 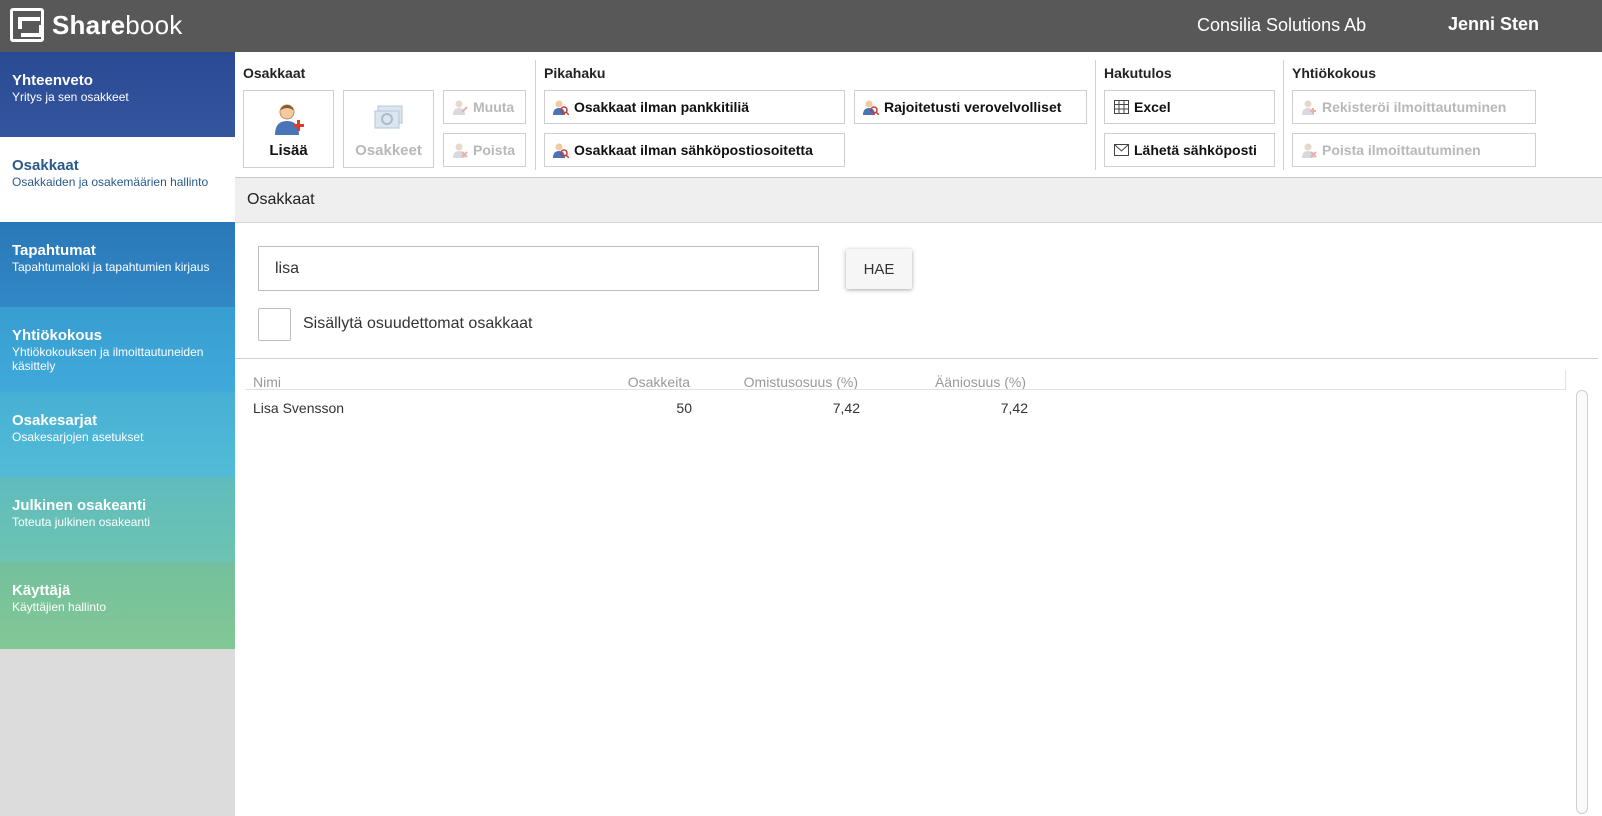 I want to click on limited-tax-liability-label: Rajoitetusti verovelvolliset, so click(x=973, y=107).